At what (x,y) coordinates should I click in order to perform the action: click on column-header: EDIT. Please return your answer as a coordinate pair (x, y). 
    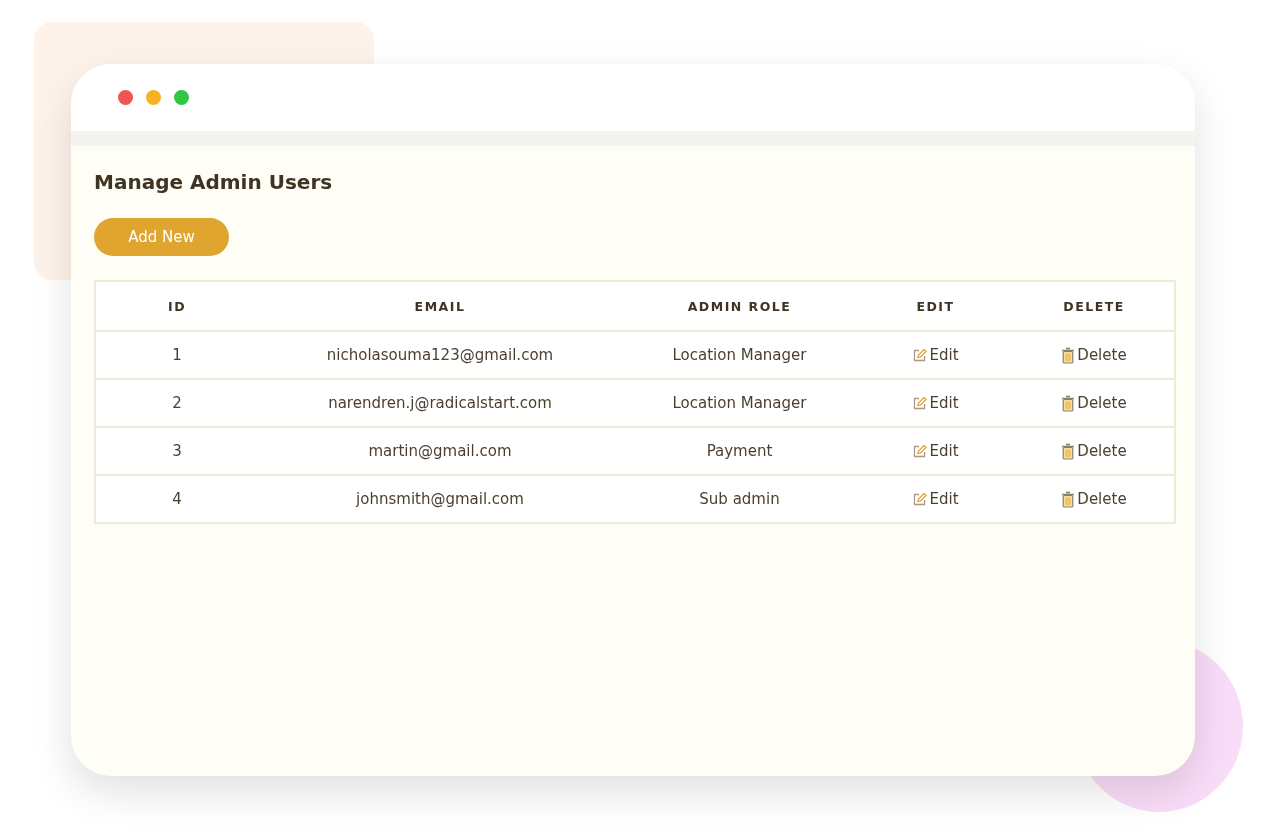
    Looking at the image, I should click on (935, 306).